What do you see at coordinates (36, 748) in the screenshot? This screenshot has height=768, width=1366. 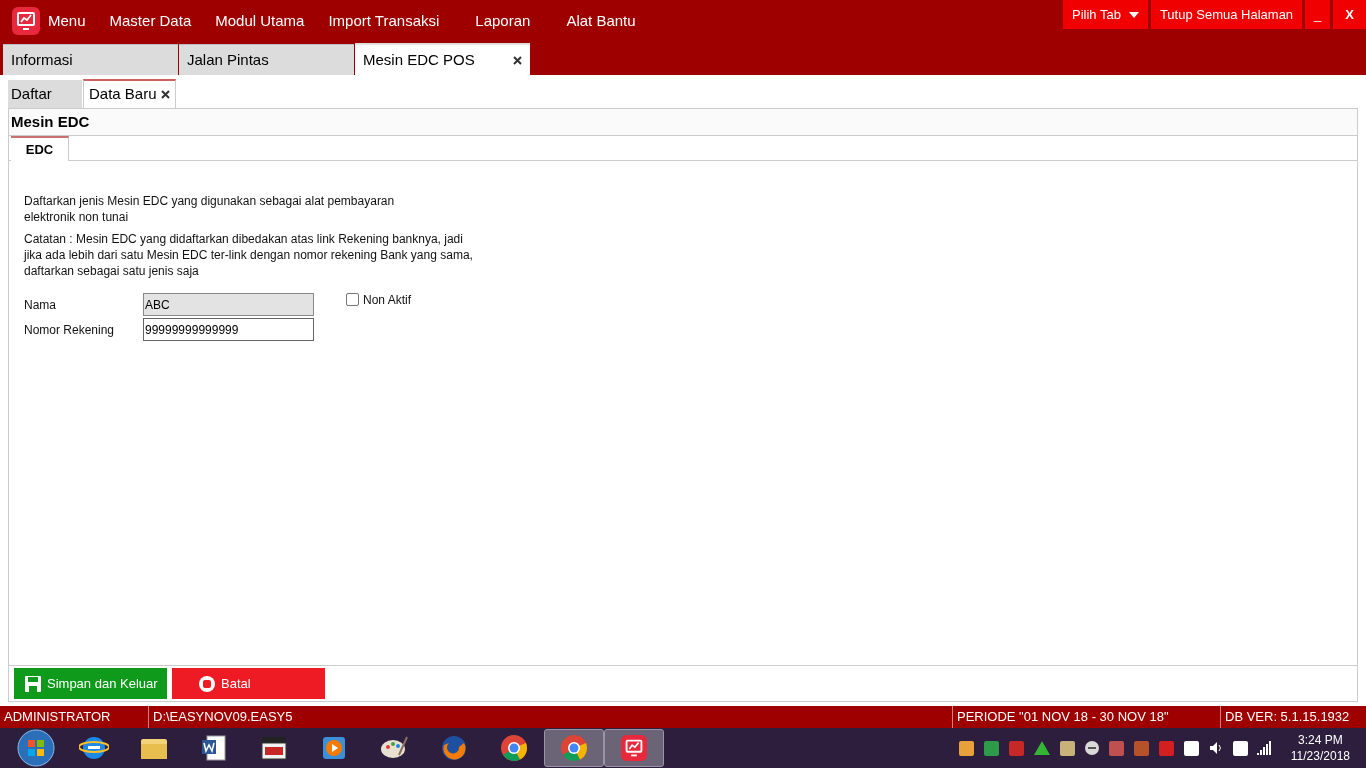 I see `start-orb-icon` at bounding box center [36, 748].